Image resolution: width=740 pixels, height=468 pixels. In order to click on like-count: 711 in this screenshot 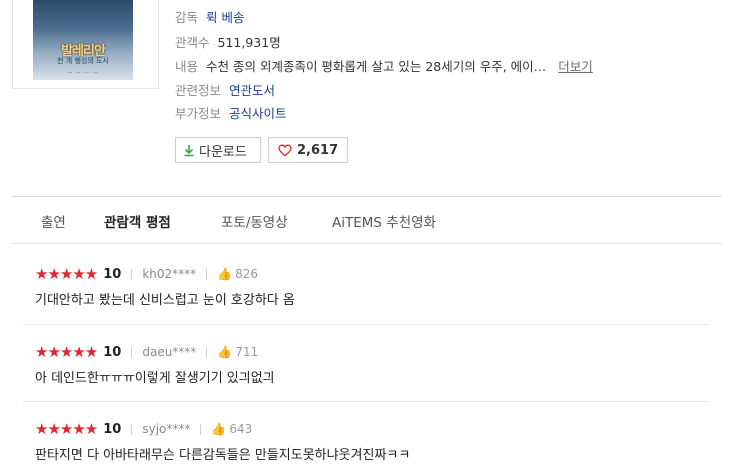, I will do `click(247, 352)`.